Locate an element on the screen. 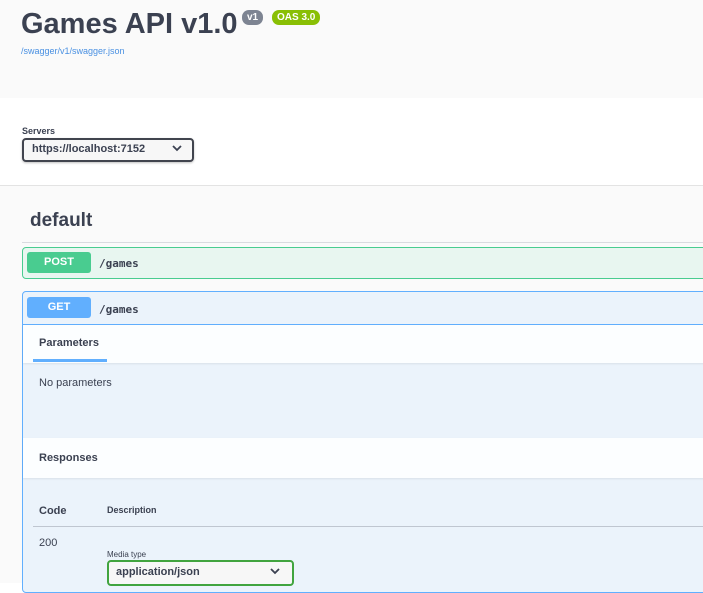 This screenshot has width=703, height=593. no-parameters-text: No parameters is located at coordinates (75, 383).